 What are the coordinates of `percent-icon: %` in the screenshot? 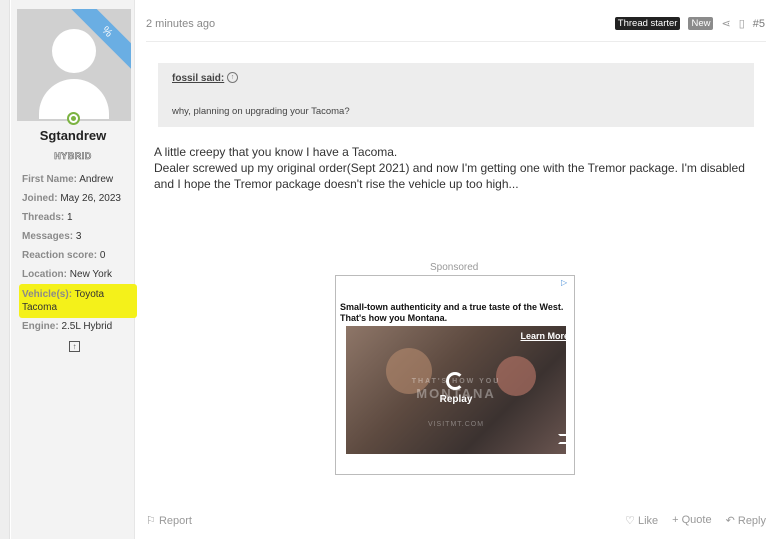 It's located at (107, 32).